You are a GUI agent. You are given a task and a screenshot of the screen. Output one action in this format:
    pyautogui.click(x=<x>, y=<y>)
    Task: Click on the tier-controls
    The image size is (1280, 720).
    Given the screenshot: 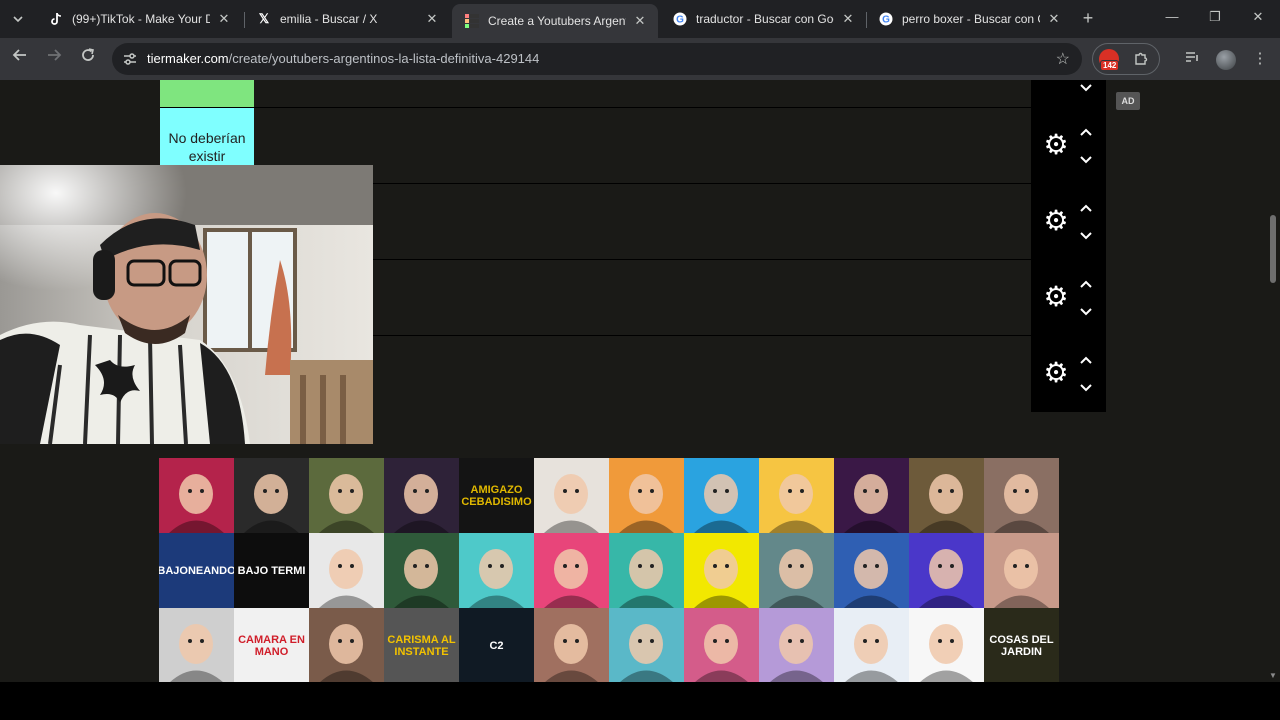 What is the action you would take?
    pyautogui.click(x=1068, y=94)
    